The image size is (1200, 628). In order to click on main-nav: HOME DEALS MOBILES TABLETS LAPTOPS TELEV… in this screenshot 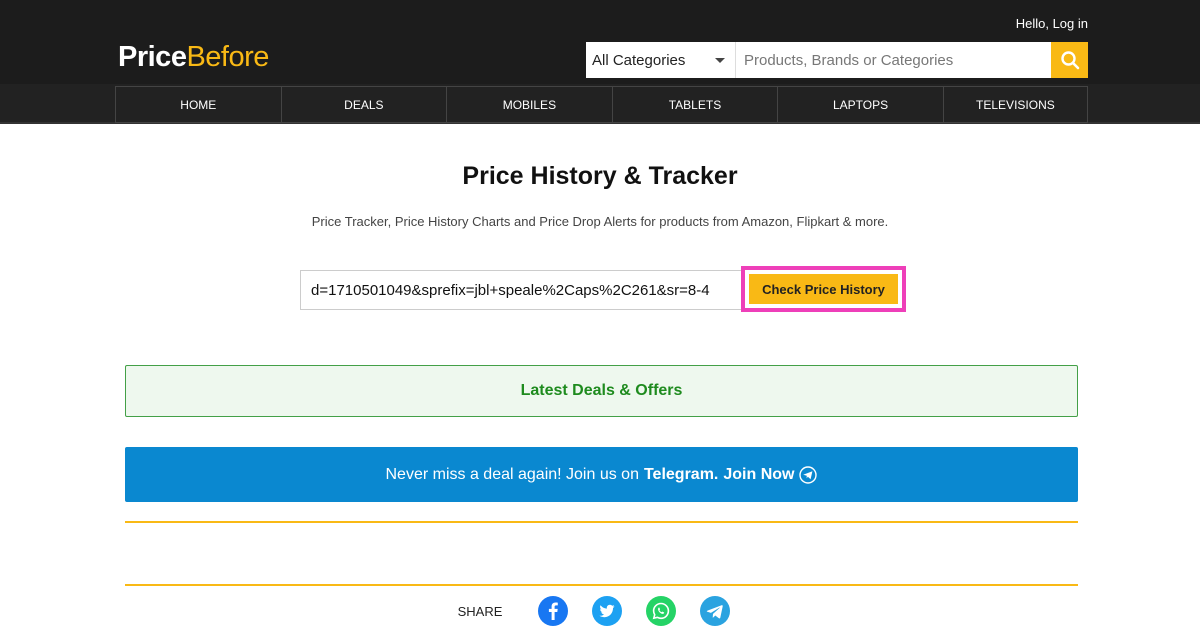, I will do `click(600, 104)`.